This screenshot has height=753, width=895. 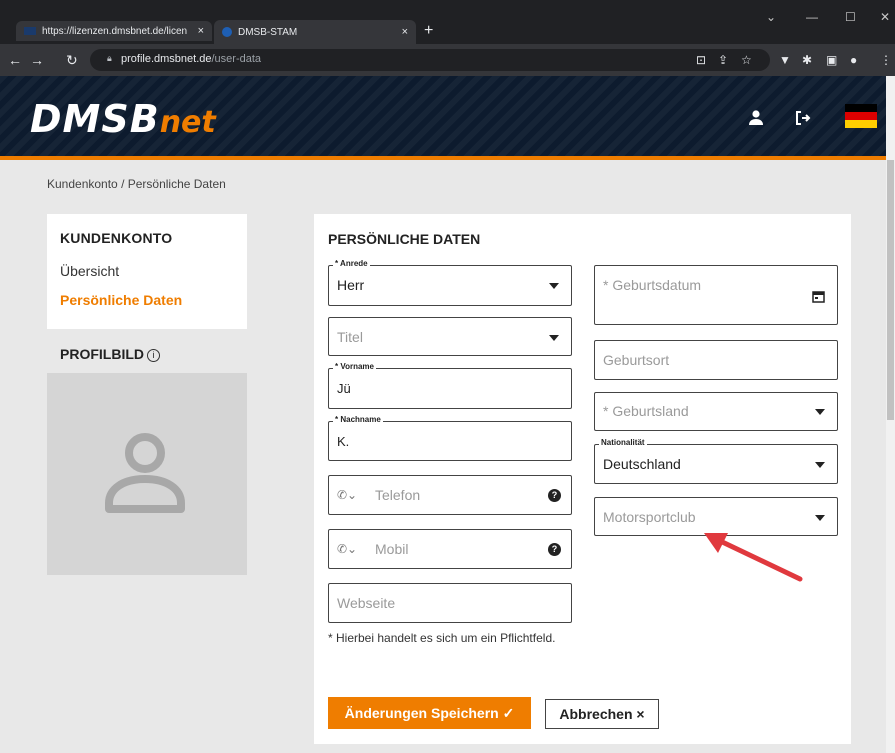 I want to click on cancel-button: Abbrechen ×, so click(x=602, y=714).